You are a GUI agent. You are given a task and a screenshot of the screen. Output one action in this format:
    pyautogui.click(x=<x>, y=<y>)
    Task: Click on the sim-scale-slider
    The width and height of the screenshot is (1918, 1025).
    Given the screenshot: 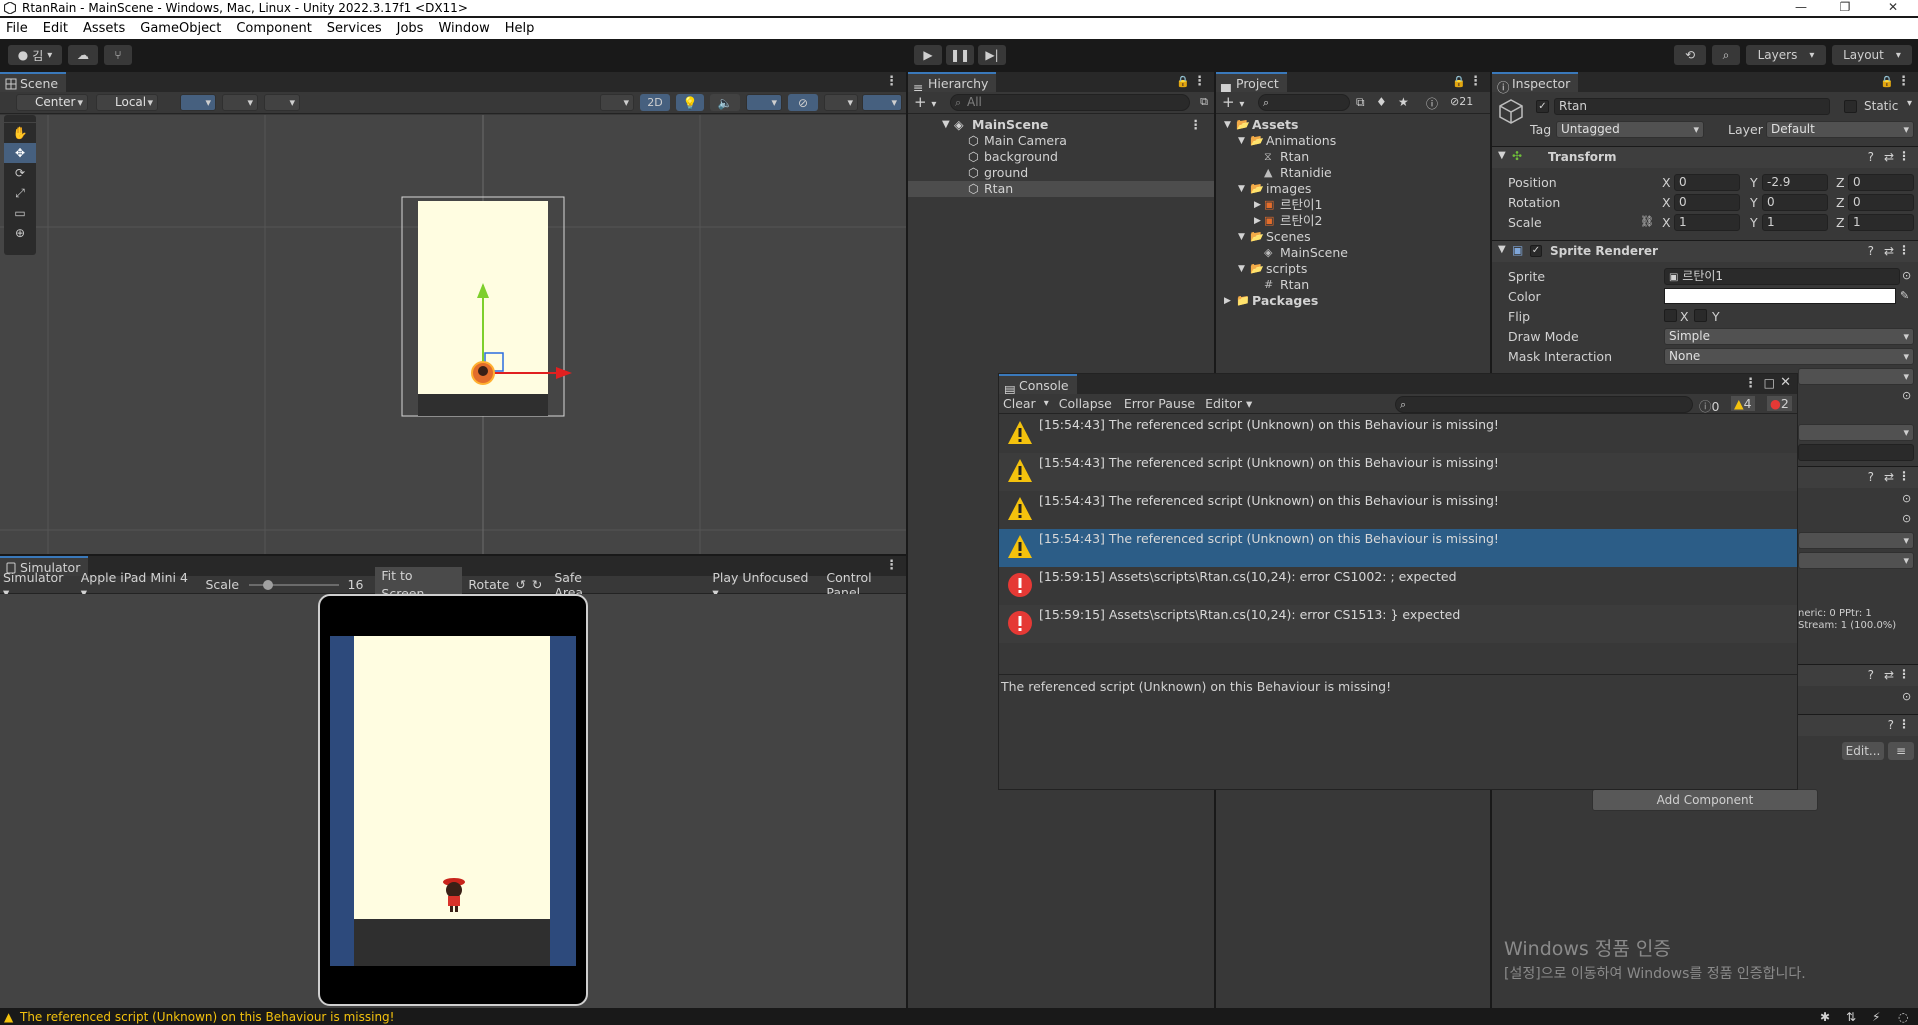 What is the action you would take?
    pyautogui.click(x=294, y=584)
    